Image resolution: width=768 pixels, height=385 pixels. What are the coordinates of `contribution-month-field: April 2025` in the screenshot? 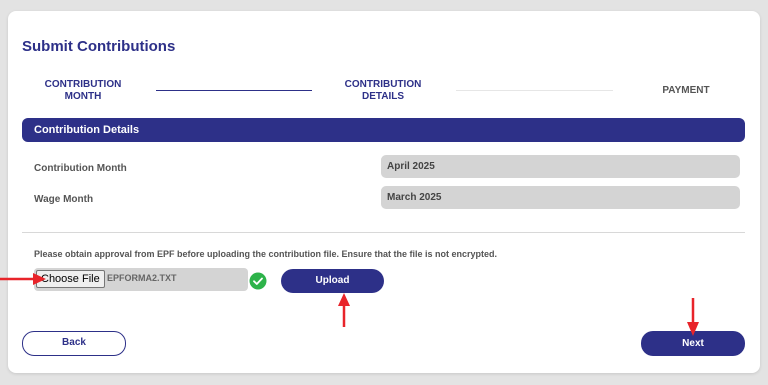 It's located at (560, 166).